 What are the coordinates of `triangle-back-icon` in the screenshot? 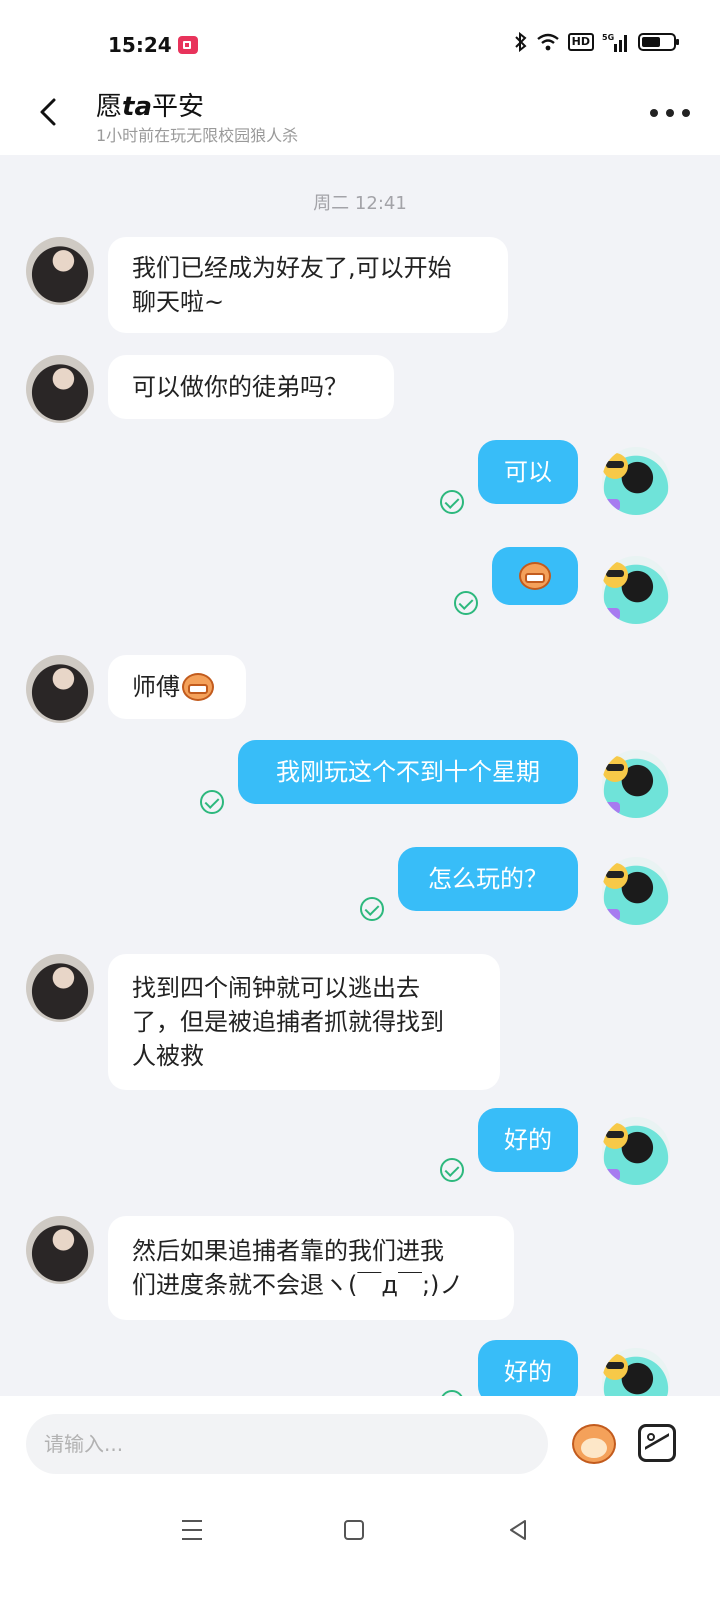 It's located at (518, 1530).